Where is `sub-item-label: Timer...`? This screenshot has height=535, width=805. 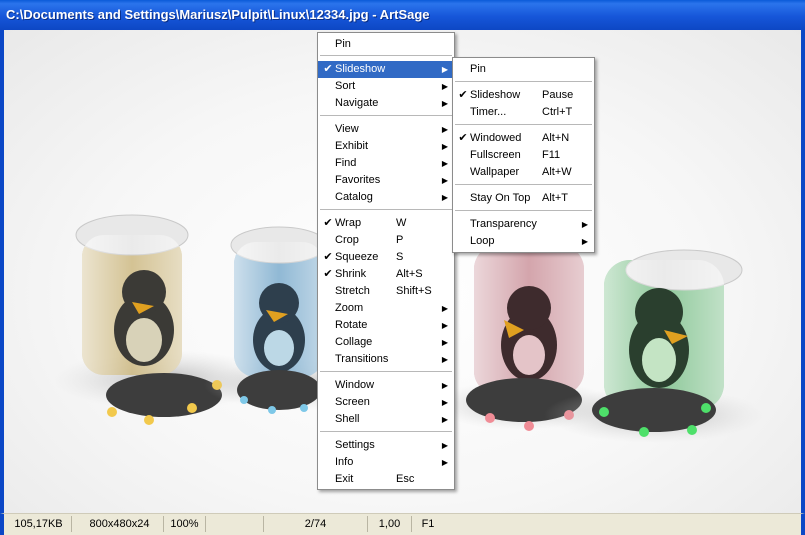
sub-item-label: Timer... is located at coordinates (488, 112).